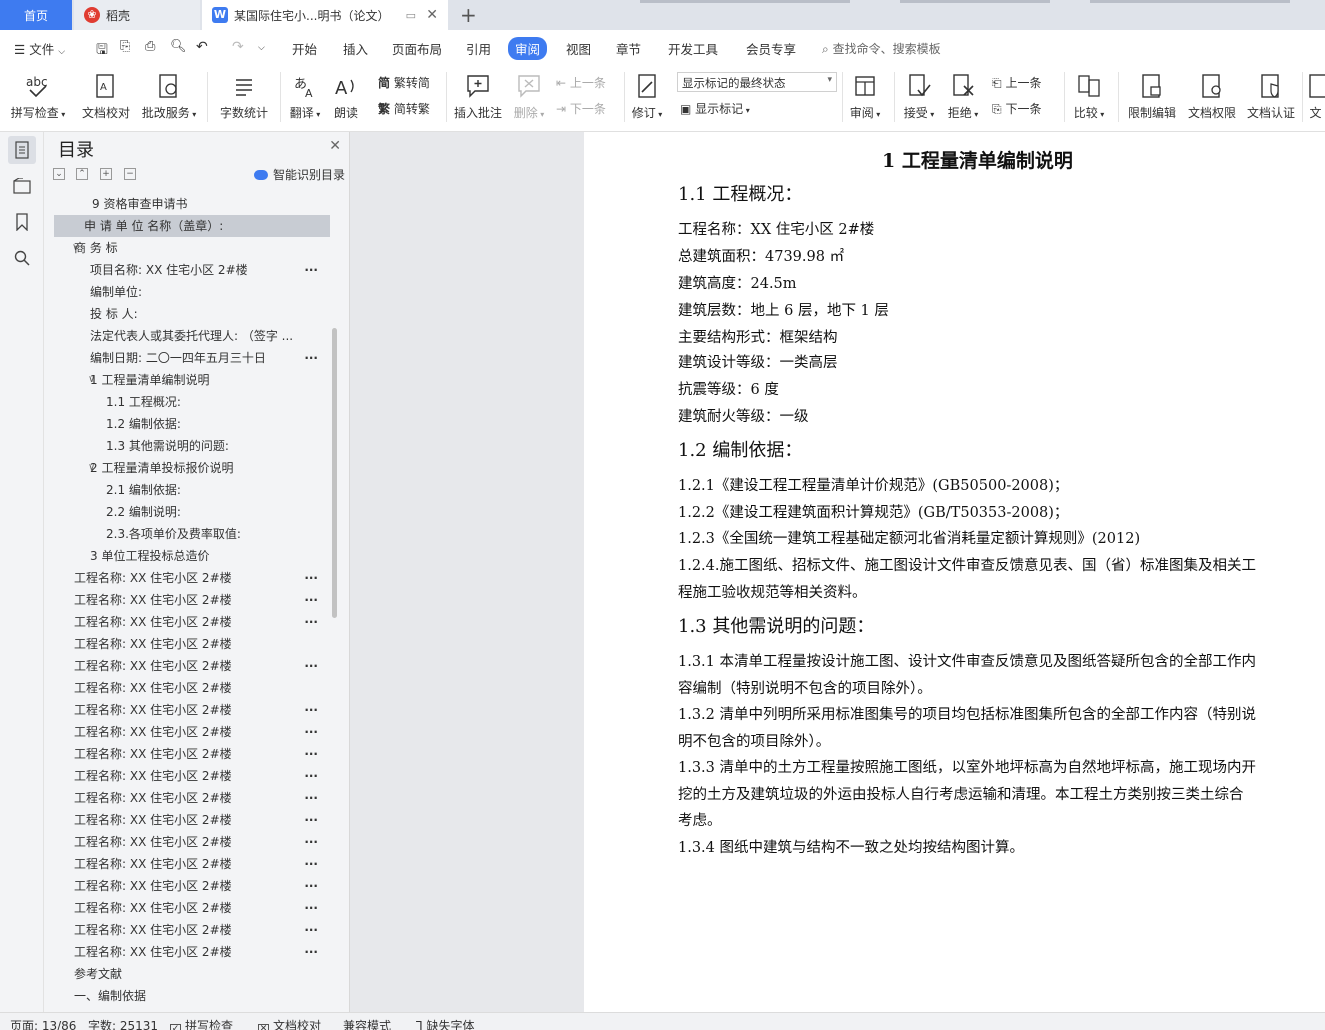  Describe the element at coordinates (194, 490) in the screenshot. I see `toc-item: 2.1 编制依据:` at that location.